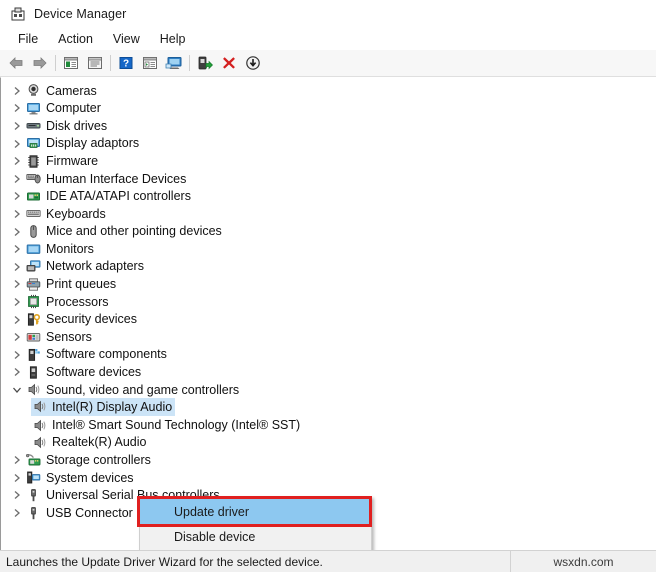  Describe the element at coordinates (33, 143) in the screenshot. I see `display-adapter-icon` at that location.